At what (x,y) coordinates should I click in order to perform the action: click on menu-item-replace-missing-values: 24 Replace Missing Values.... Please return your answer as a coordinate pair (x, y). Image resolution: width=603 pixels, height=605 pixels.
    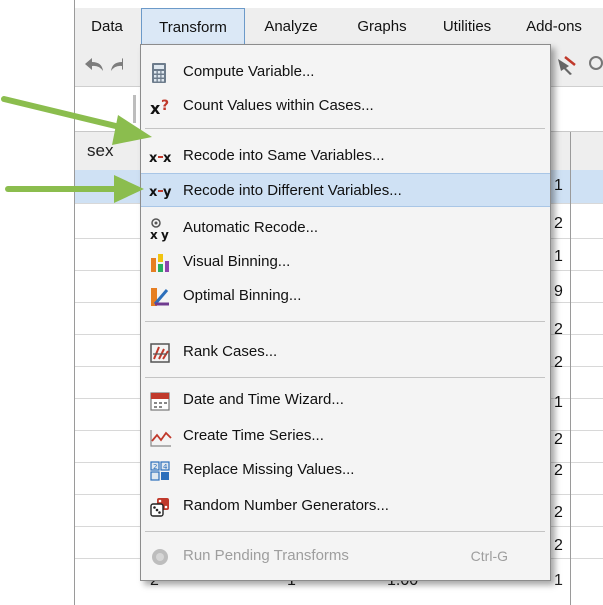
    Looking at the image, I should click on (345, 470).